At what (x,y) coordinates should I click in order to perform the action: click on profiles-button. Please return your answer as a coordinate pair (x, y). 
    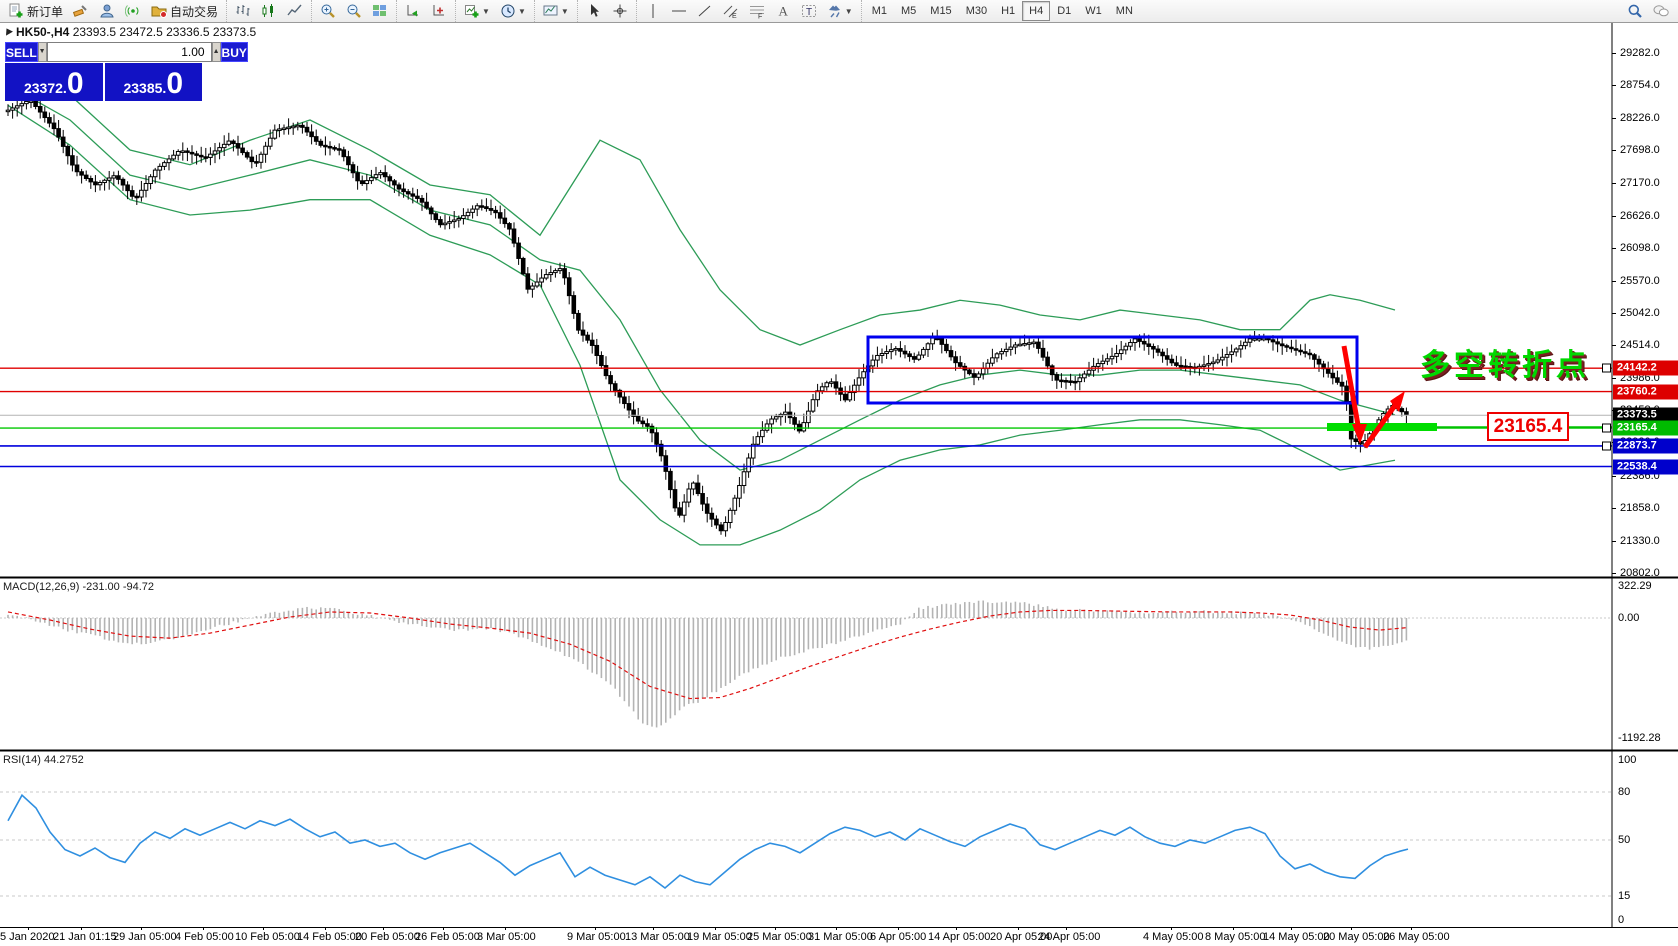
    Looking at the image, I should click on (107, 11).